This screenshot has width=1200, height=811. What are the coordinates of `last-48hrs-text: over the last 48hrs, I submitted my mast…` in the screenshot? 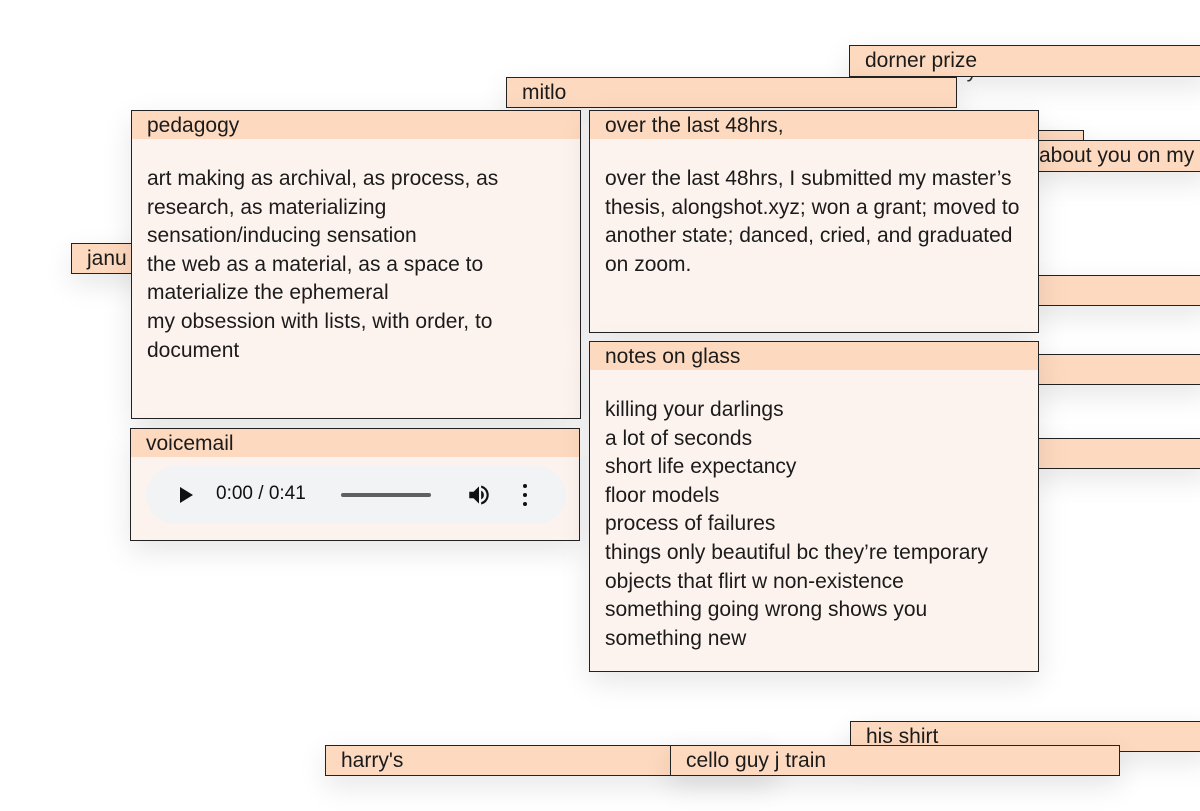 It's located at (812, 221).